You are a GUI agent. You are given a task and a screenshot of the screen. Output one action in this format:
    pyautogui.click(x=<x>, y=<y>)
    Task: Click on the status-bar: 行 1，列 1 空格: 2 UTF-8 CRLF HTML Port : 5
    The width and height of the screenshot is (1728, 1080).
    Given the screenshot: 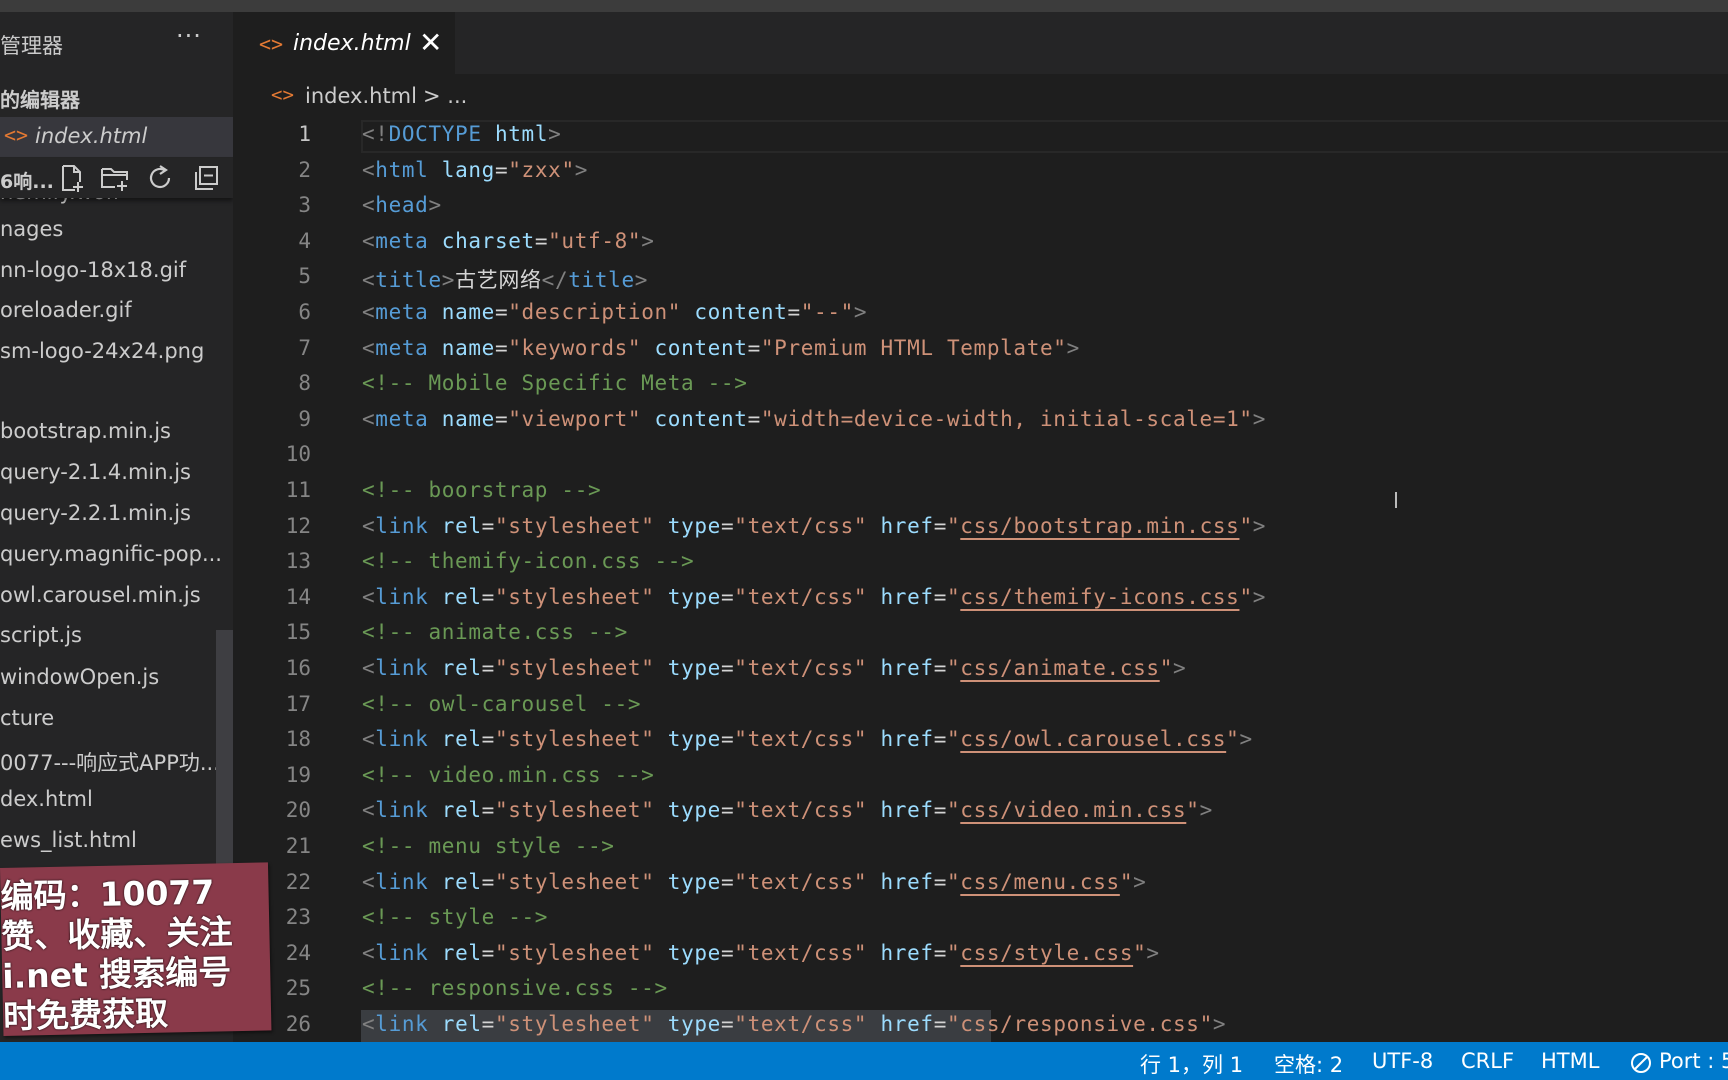 What is the action you would take?
    pyautogui.click(x=864, y=1061)
    